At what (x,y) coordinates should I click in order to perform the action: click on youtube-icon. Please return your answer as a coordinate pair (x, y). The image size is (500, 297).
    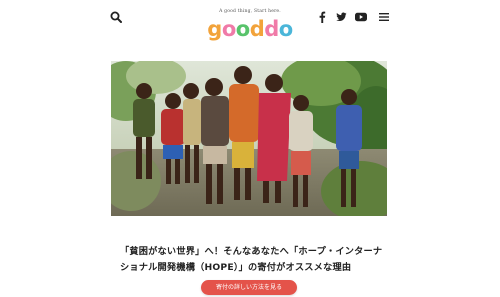
    Looking at the image, I should click on (361, 17).